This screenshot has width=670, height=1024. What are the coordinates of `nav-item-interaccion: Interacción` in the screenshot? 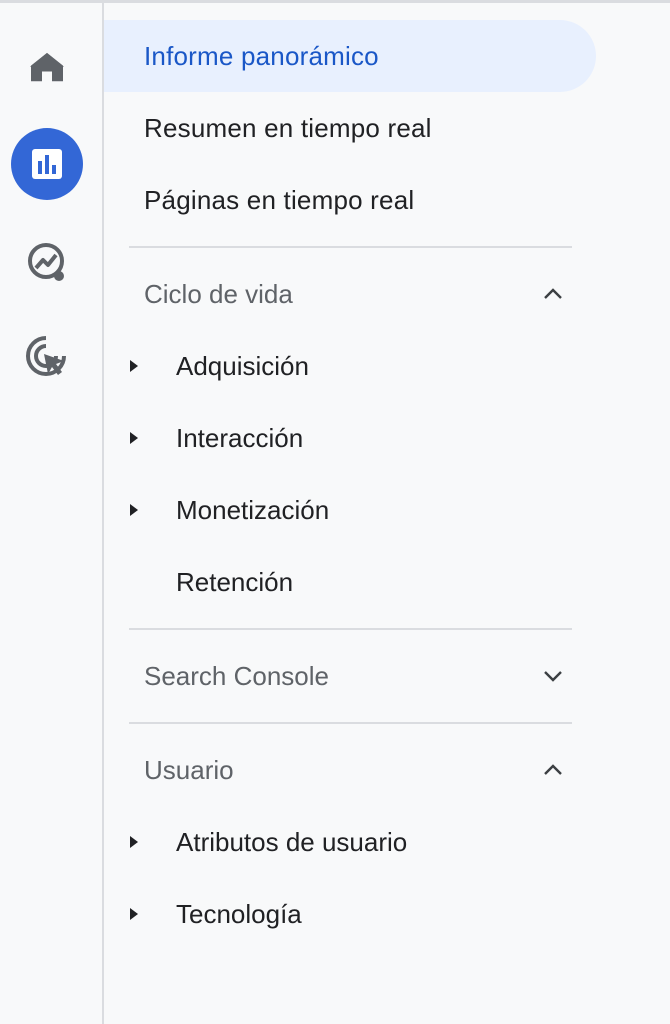 It's located at (350, 438).